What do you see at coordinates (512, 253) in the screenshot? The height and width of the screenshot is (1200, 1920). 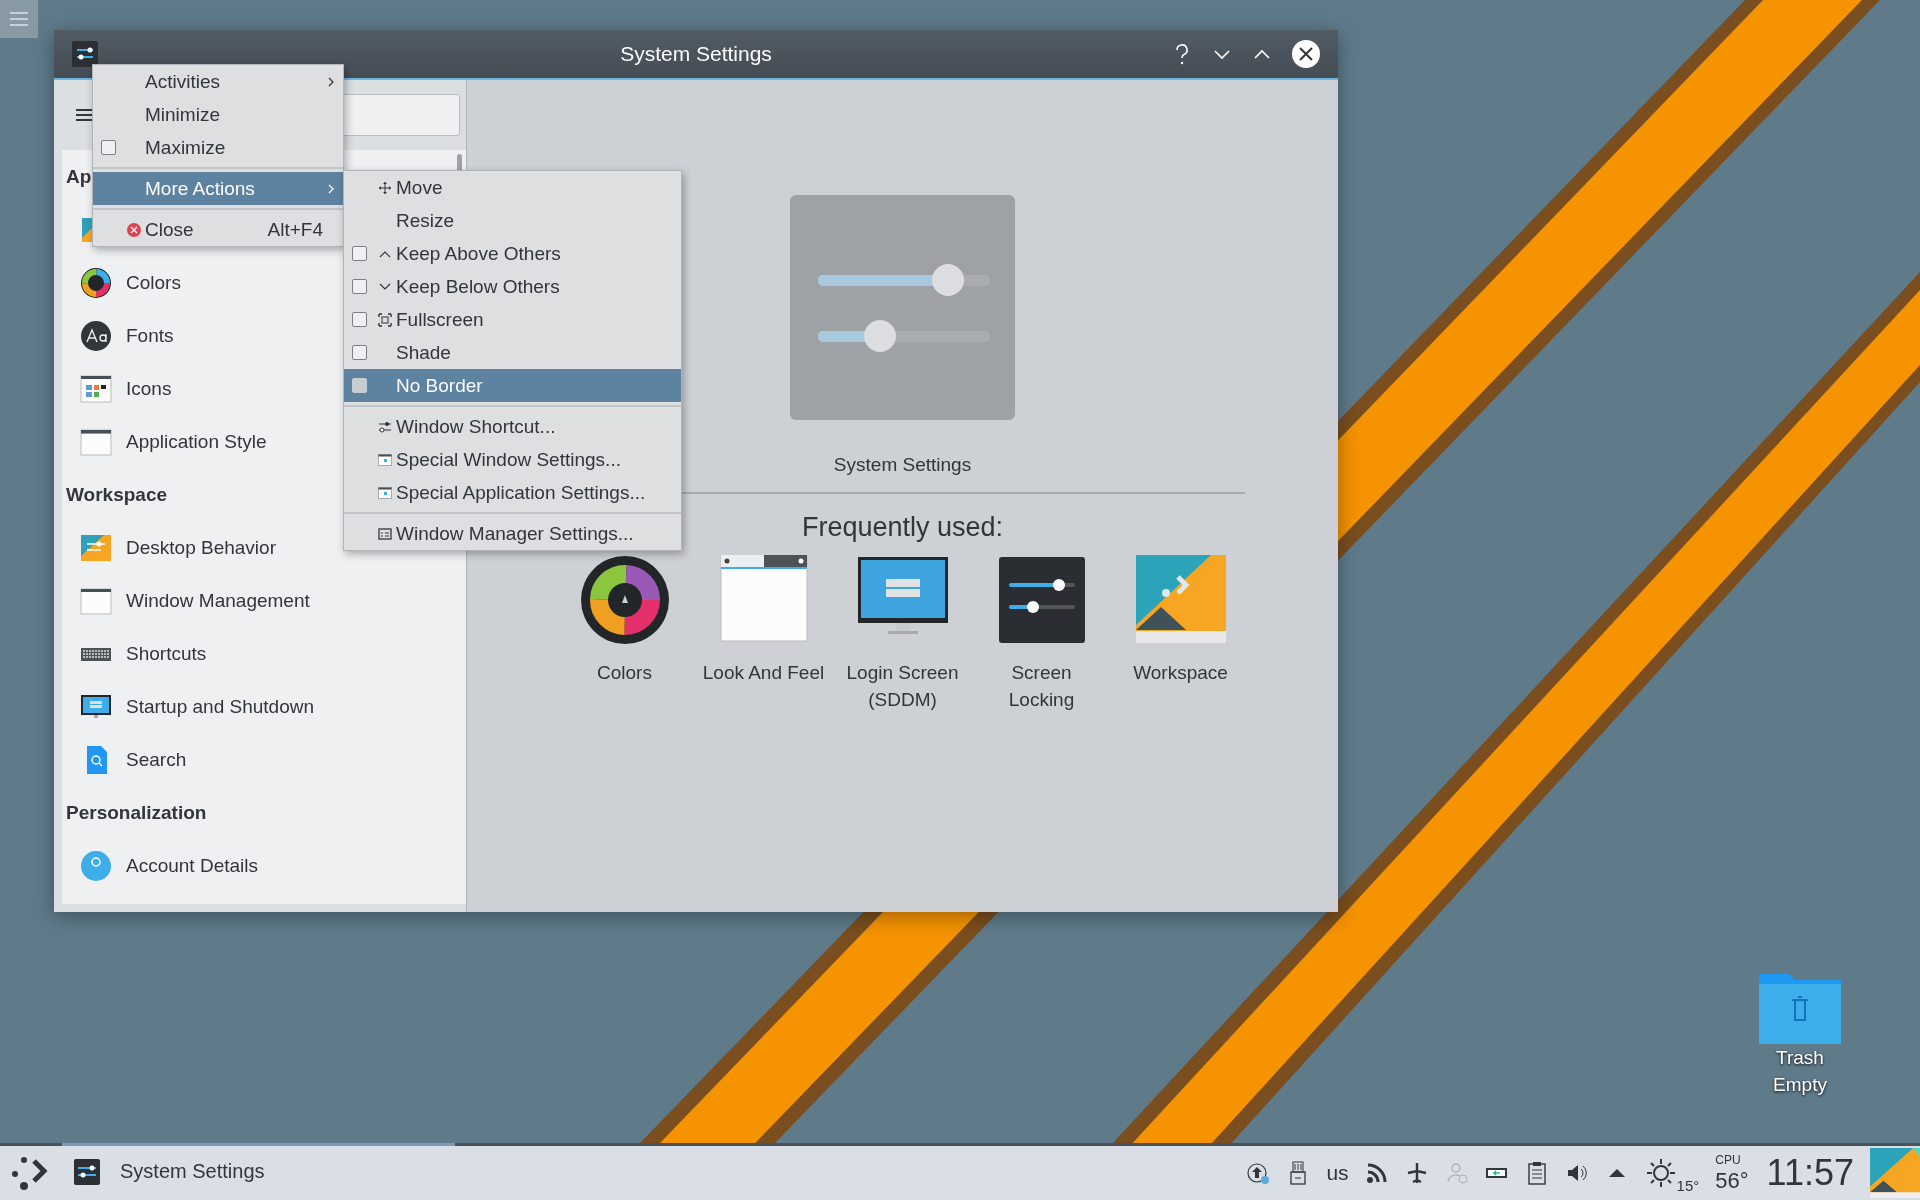 I see `menu-item: Keep Above Others` at bounding box center [512, 253].